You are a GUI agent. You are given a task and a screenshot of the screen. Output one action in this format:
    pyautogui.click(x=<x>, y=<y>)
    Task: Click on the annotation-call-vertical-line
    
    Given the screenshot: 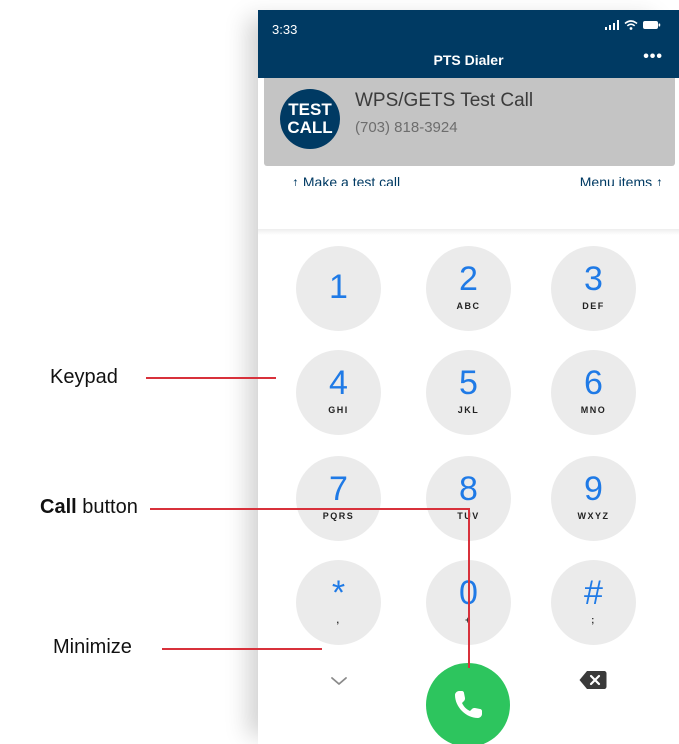 What is the action you would take?
    pyautogui.click(x=469, y=588)
    